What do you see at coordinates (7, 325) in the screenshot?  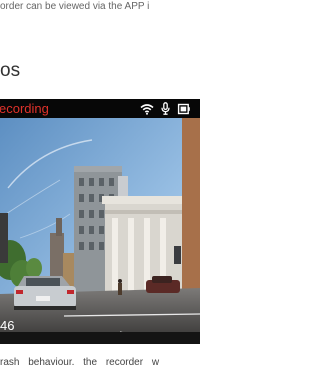 I see `recording-time-counter: 46` at bounding box center [7, 325].